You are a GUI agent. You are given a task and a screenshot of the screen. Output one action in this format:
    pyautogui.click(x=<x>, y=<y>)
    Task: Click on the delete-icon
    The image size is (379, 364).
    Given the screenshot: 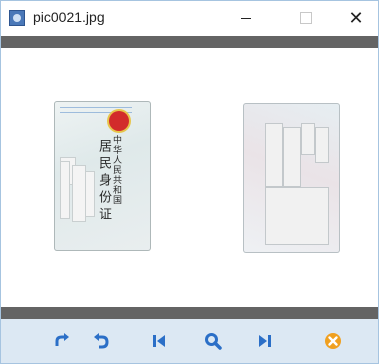 What is the action you would take?
    pyautogui.click(x=333, y=341)
    